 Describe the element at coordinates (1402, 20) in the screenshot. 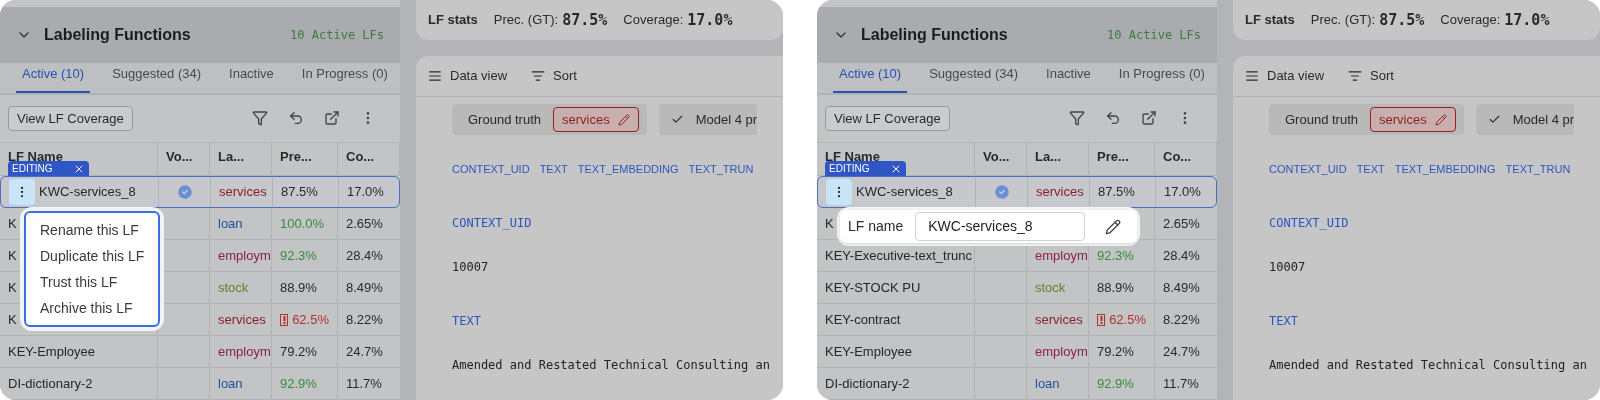

I see `stat-value: 87.5%` at that location.